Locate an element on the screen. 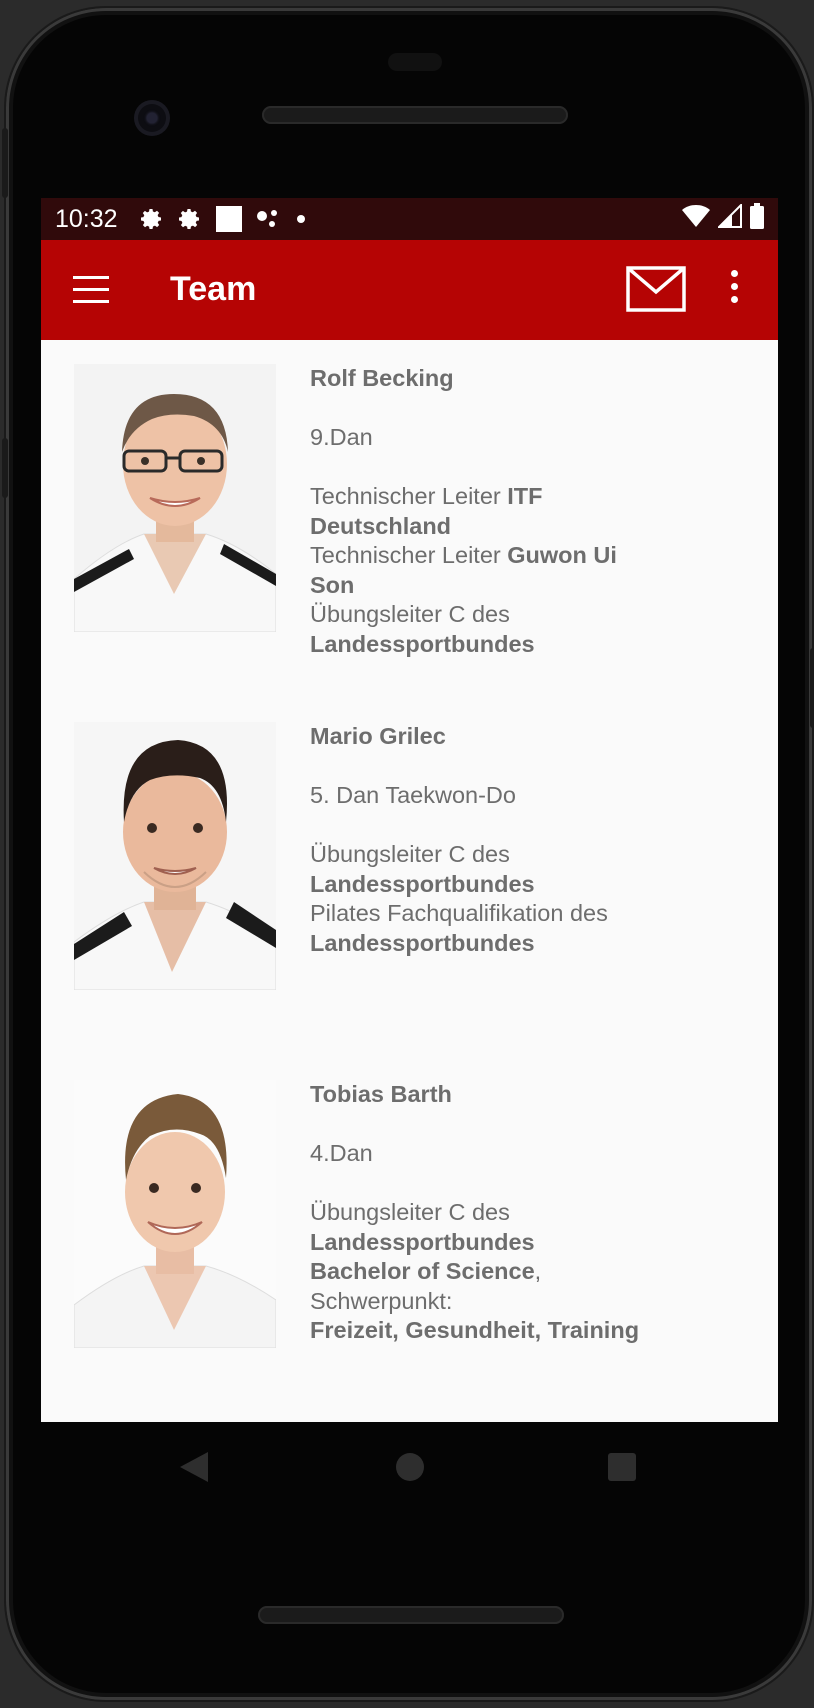 The width and height of the screenshot is (814, 1708). member-rank: 5. Dan Taekwon-Do is located at coordinates (413, 795).